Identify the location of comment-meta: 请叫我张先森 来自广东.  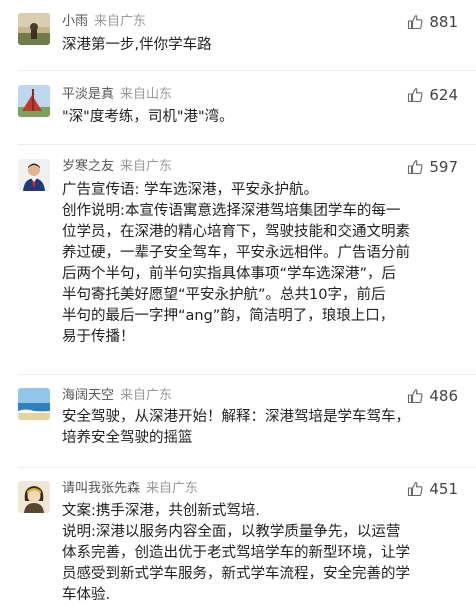
(130, 489).